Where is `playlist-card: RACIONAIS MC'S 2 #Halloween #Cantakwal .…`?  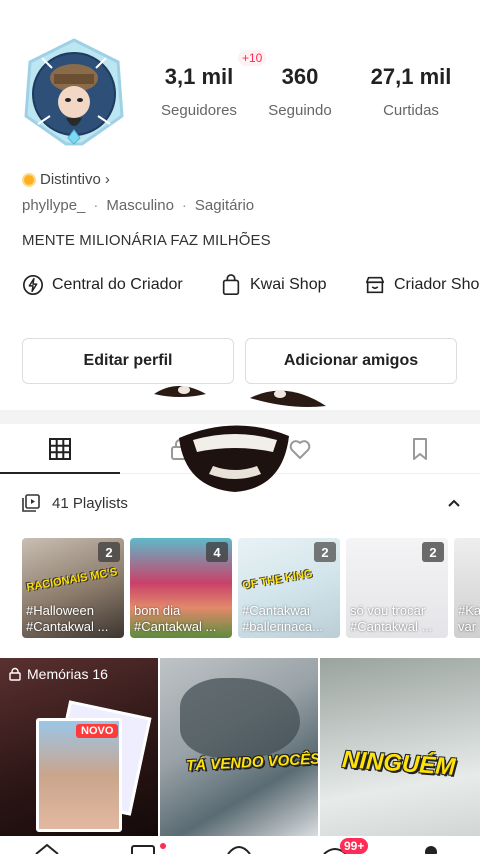 playlist-card: RACIONAIS MC'S 2 #Halloween #Cantakwal .… is located at coordinates (73, 588).